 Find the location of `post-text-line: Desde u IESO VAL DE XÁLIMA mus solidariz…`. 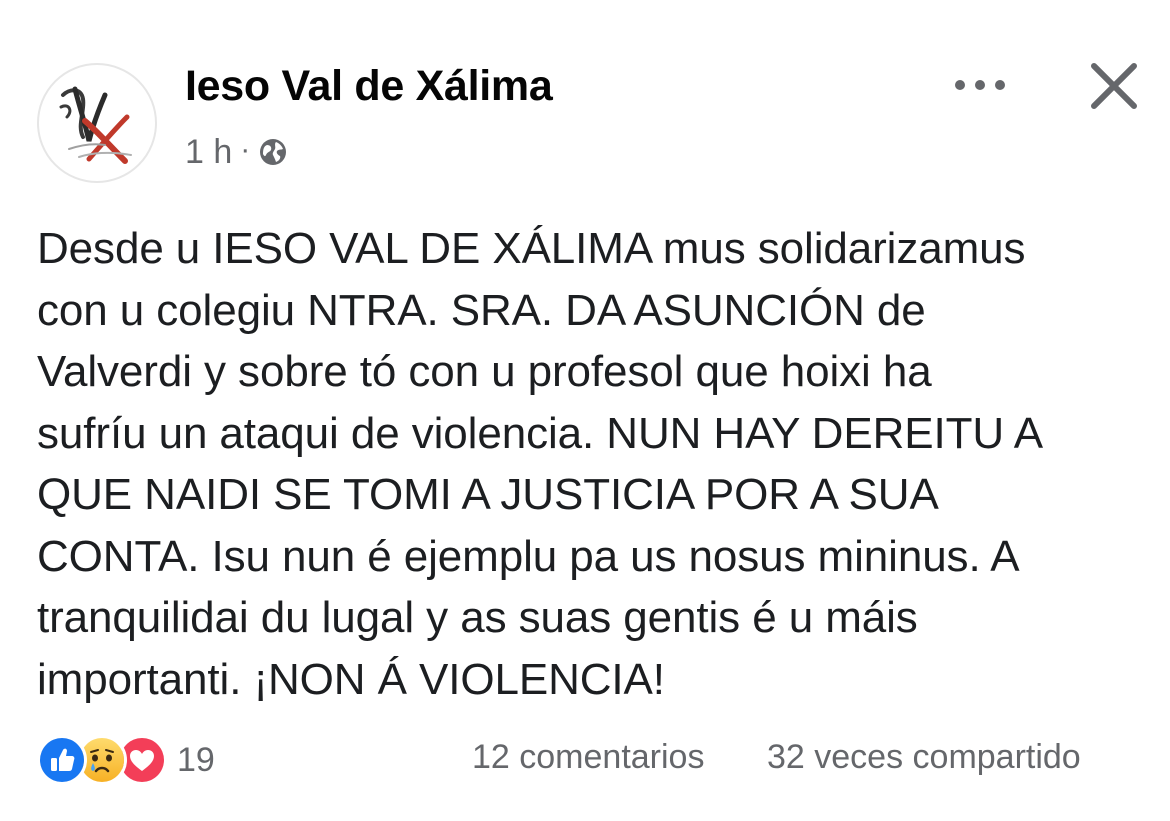

post-text-line: Desde u IESO VAL DE XÁLIMA mus solidariz… is located at coordinates (531, 248).